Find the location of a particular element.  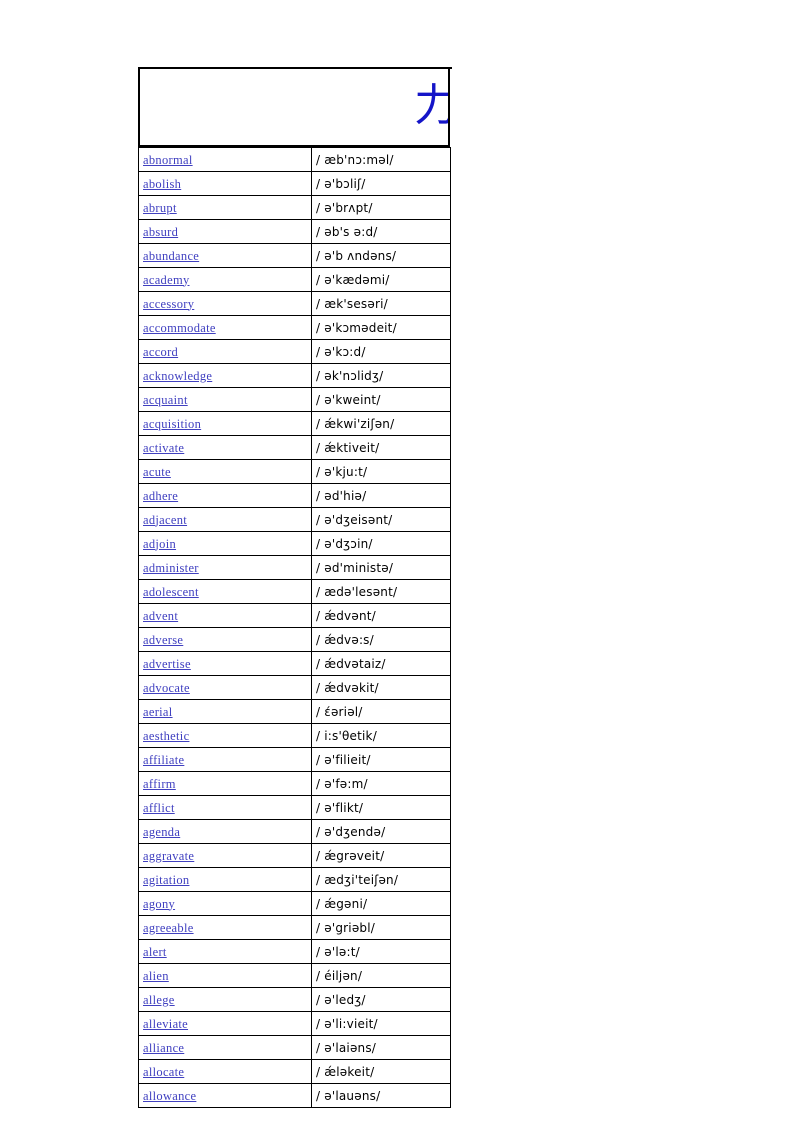

word-cell: adverse is located at coordinates (225, 639).